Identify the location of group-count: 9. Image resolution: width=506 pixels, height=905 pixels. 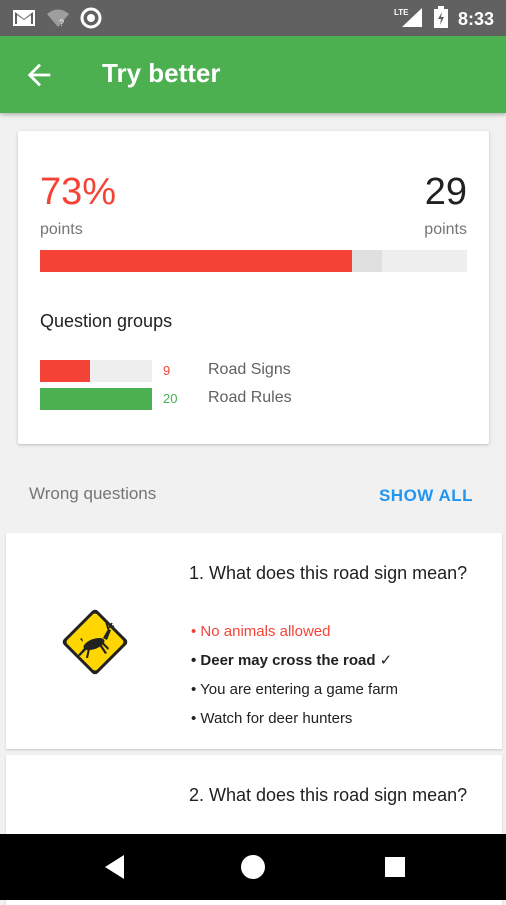
(167, 370).